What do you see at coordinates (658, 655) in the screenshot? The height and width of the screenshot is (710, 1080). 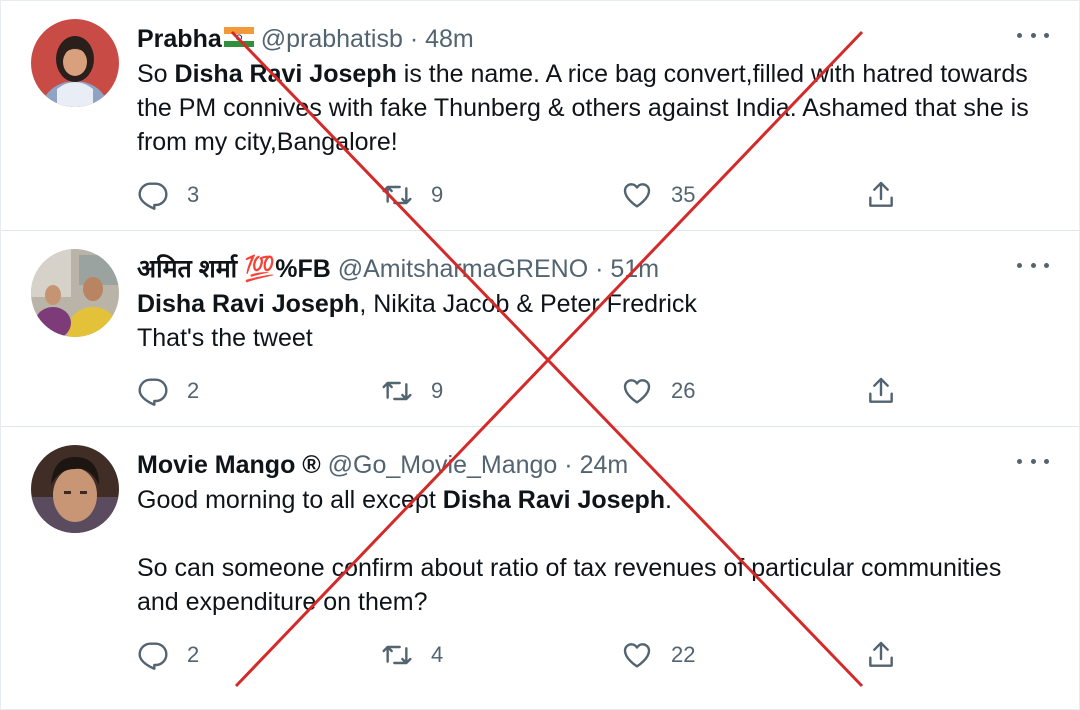 I see `like-button: 22` at bounding box center [658, 655].